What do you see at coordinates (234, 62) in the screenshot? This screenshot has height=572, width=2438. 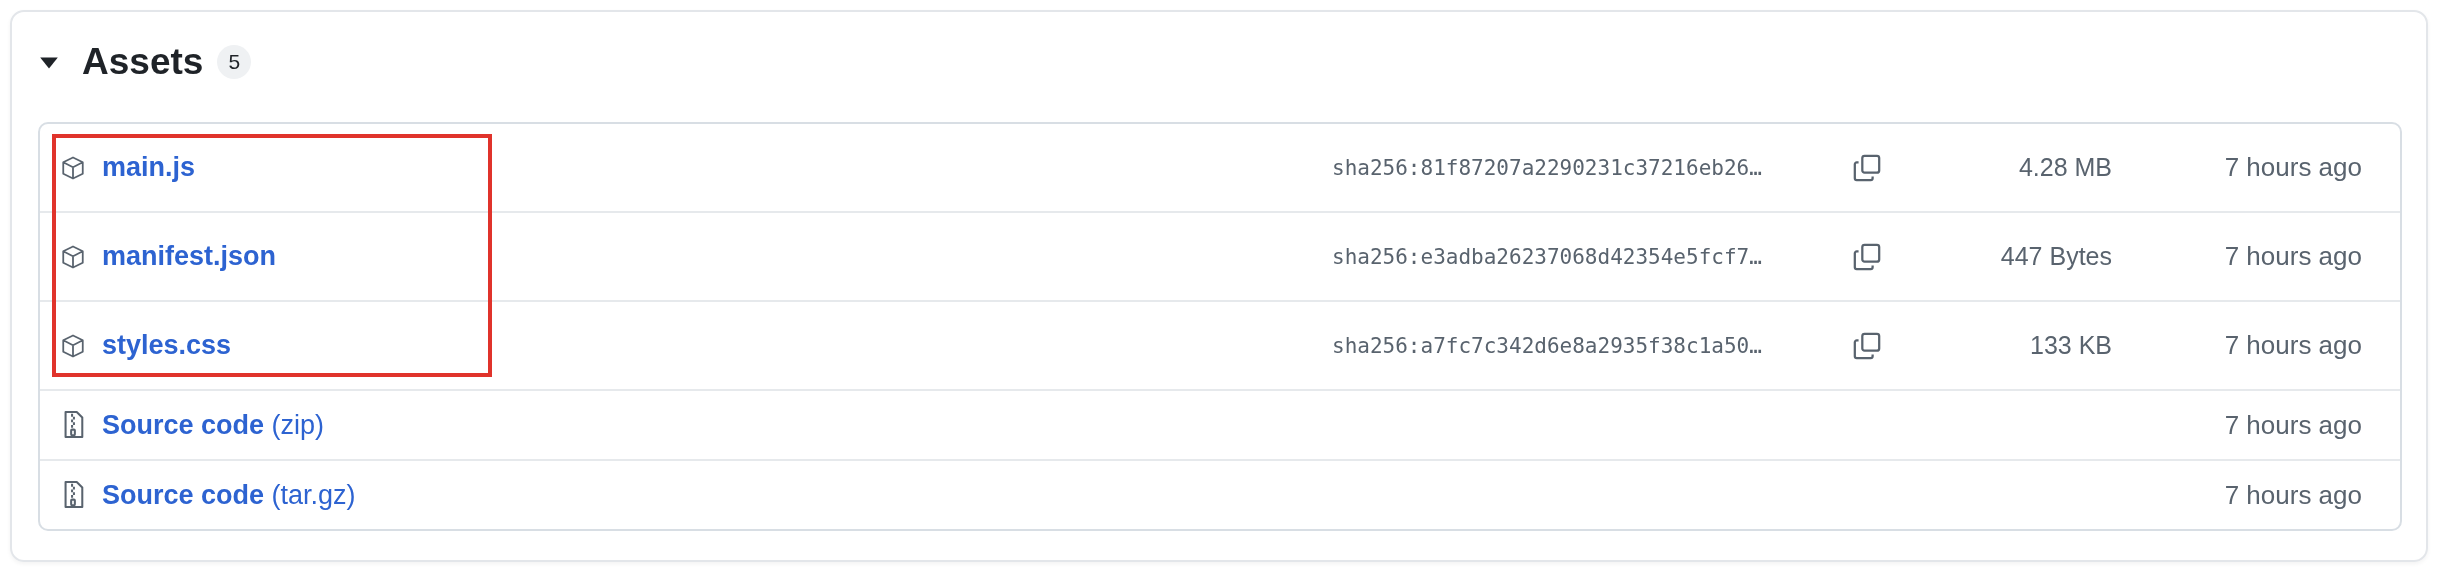 I see `count-badge: 5` at bounding box center [234, 62].